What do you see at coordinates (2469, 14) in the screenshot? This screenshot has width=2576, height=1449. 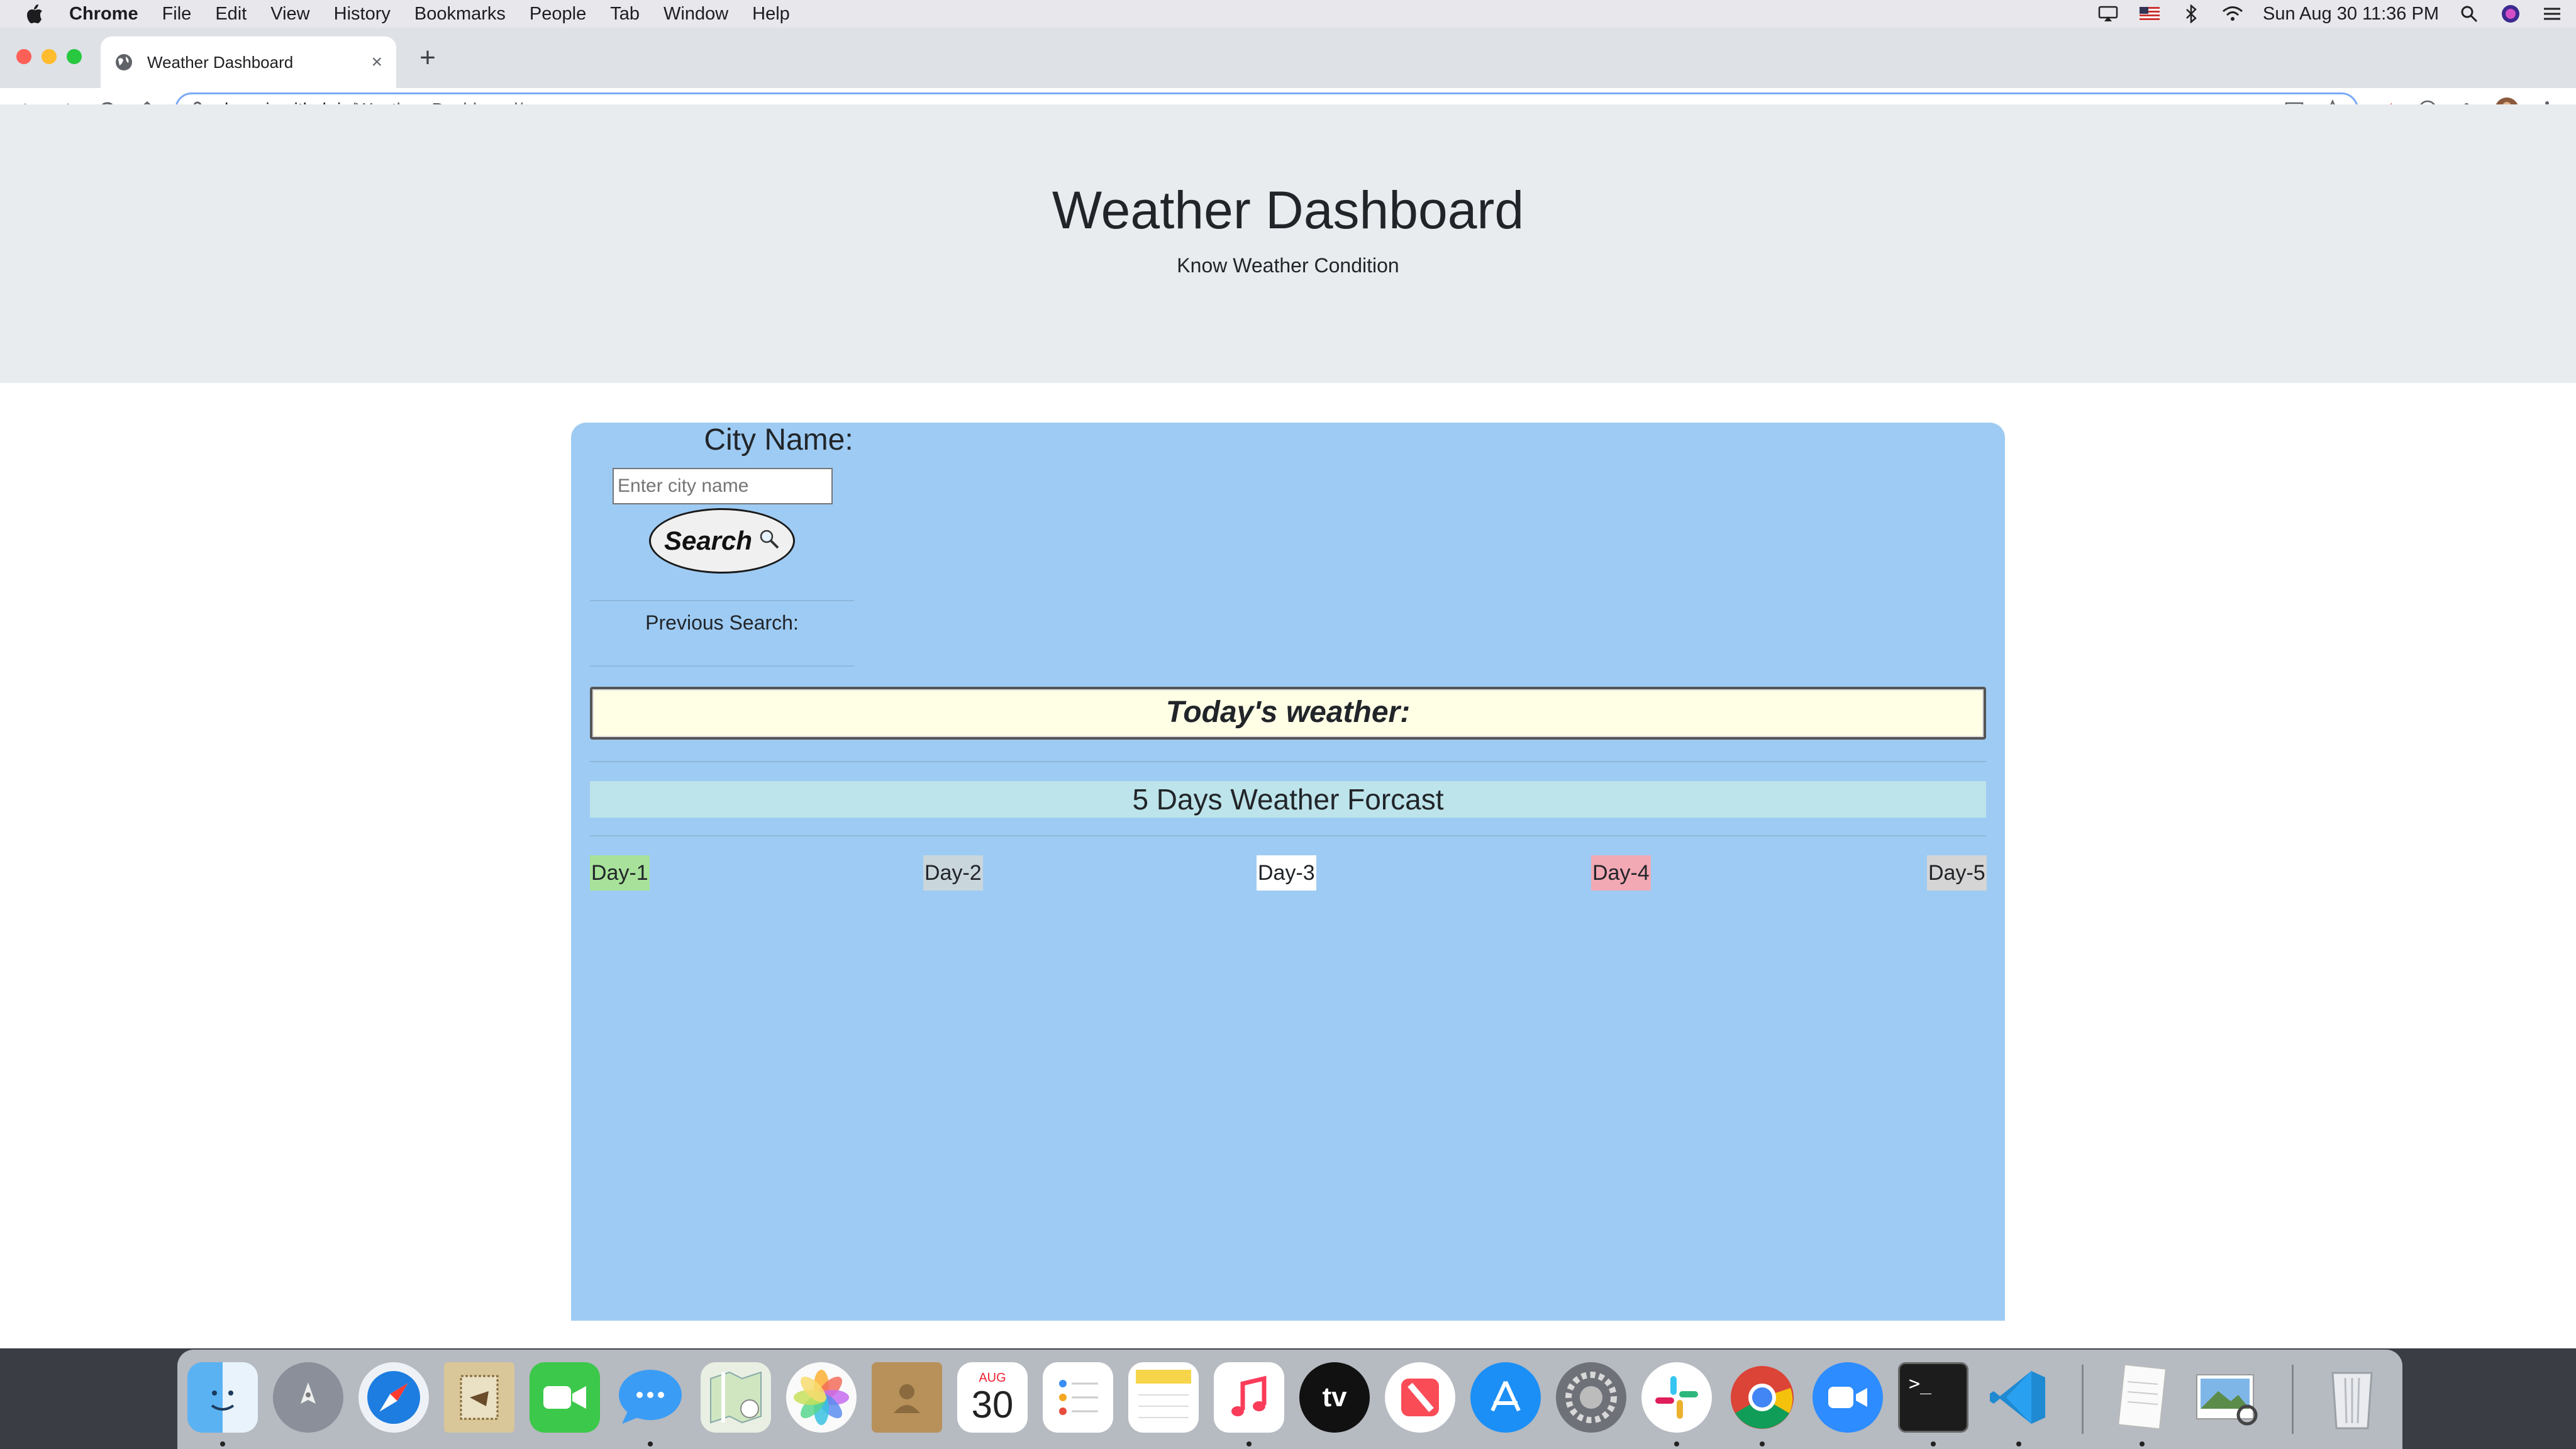 I see `spotlight-icon` at bounding box center [2469, 14].